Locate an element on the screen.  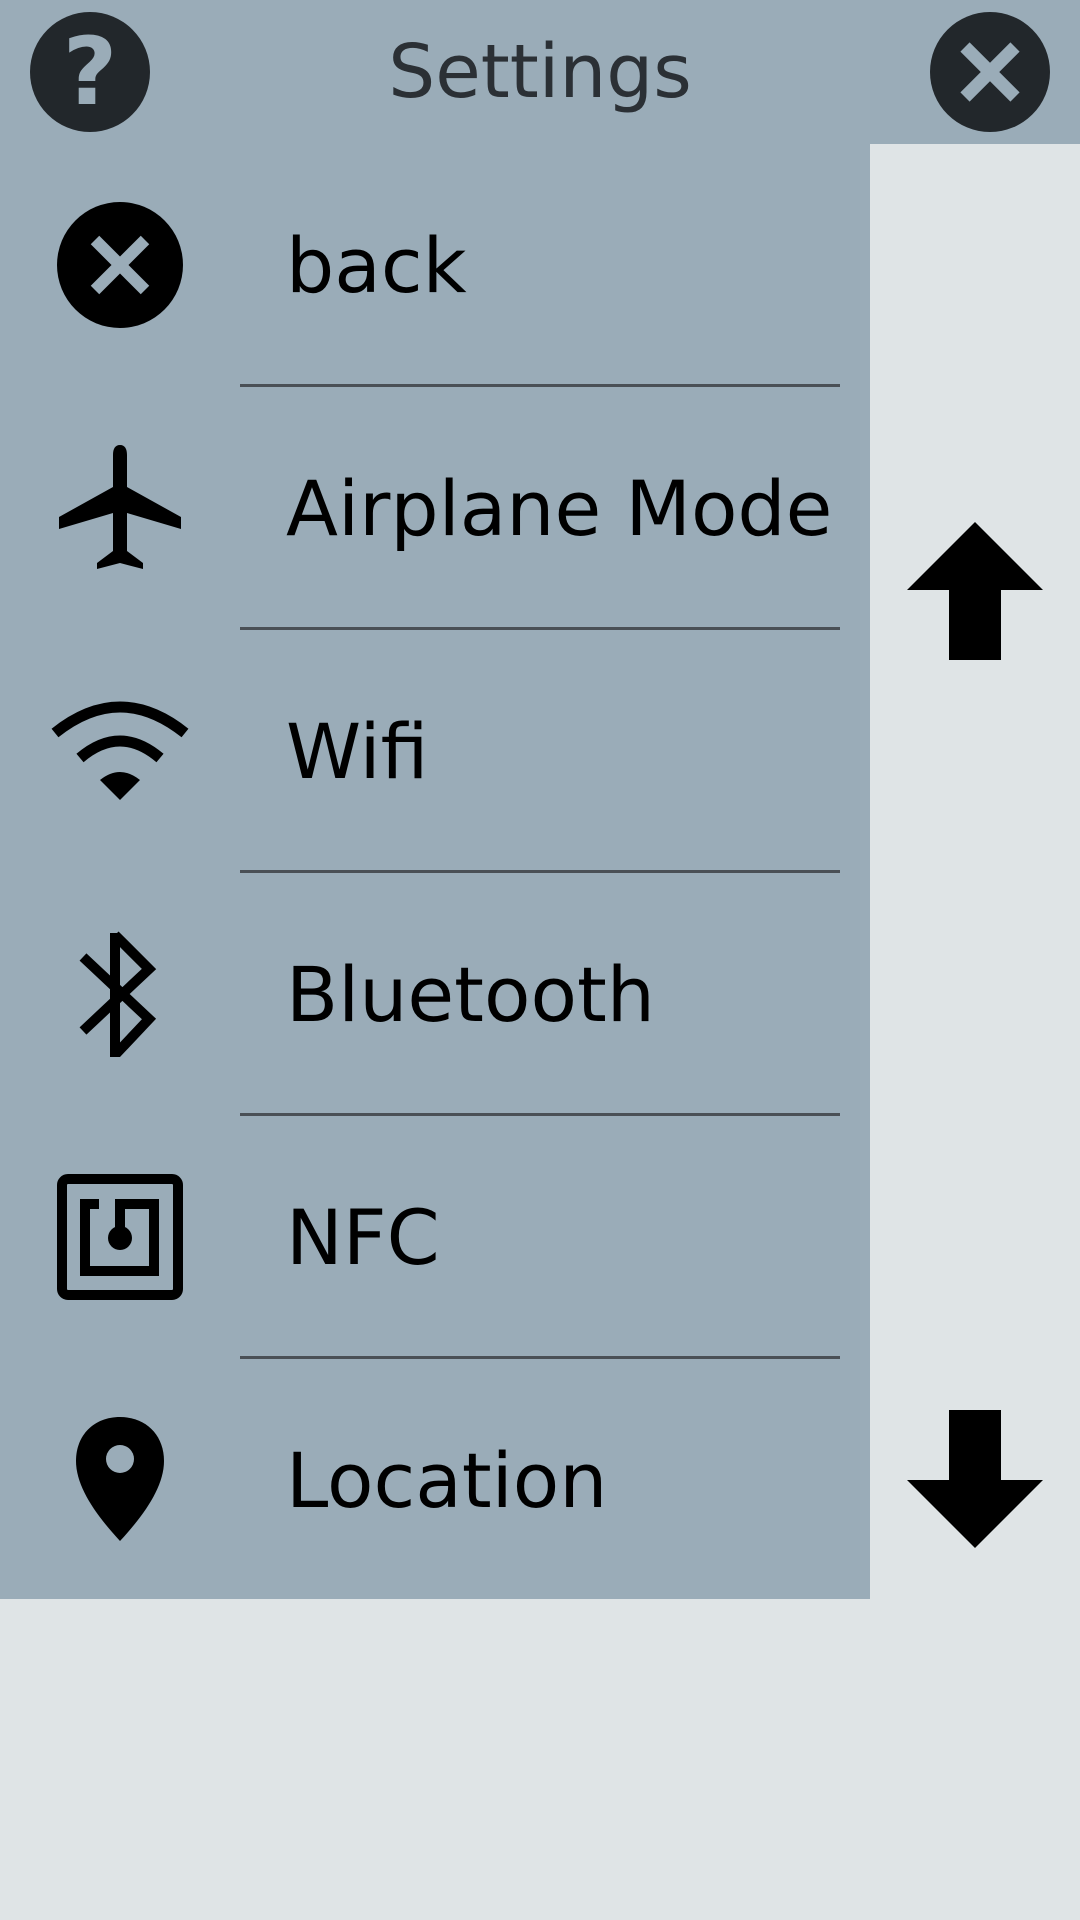
arrow-down-icon is located at coordinates (975, 1479).